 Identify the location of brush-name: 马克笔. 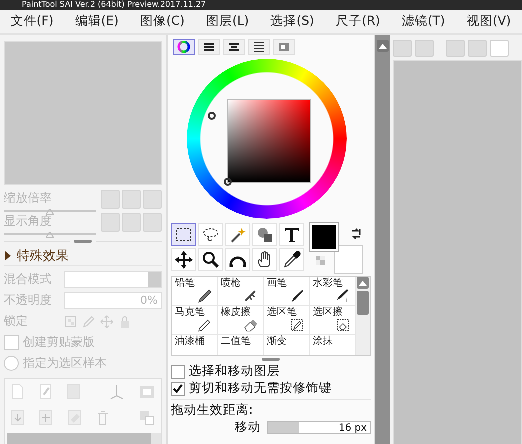
(190, 312).